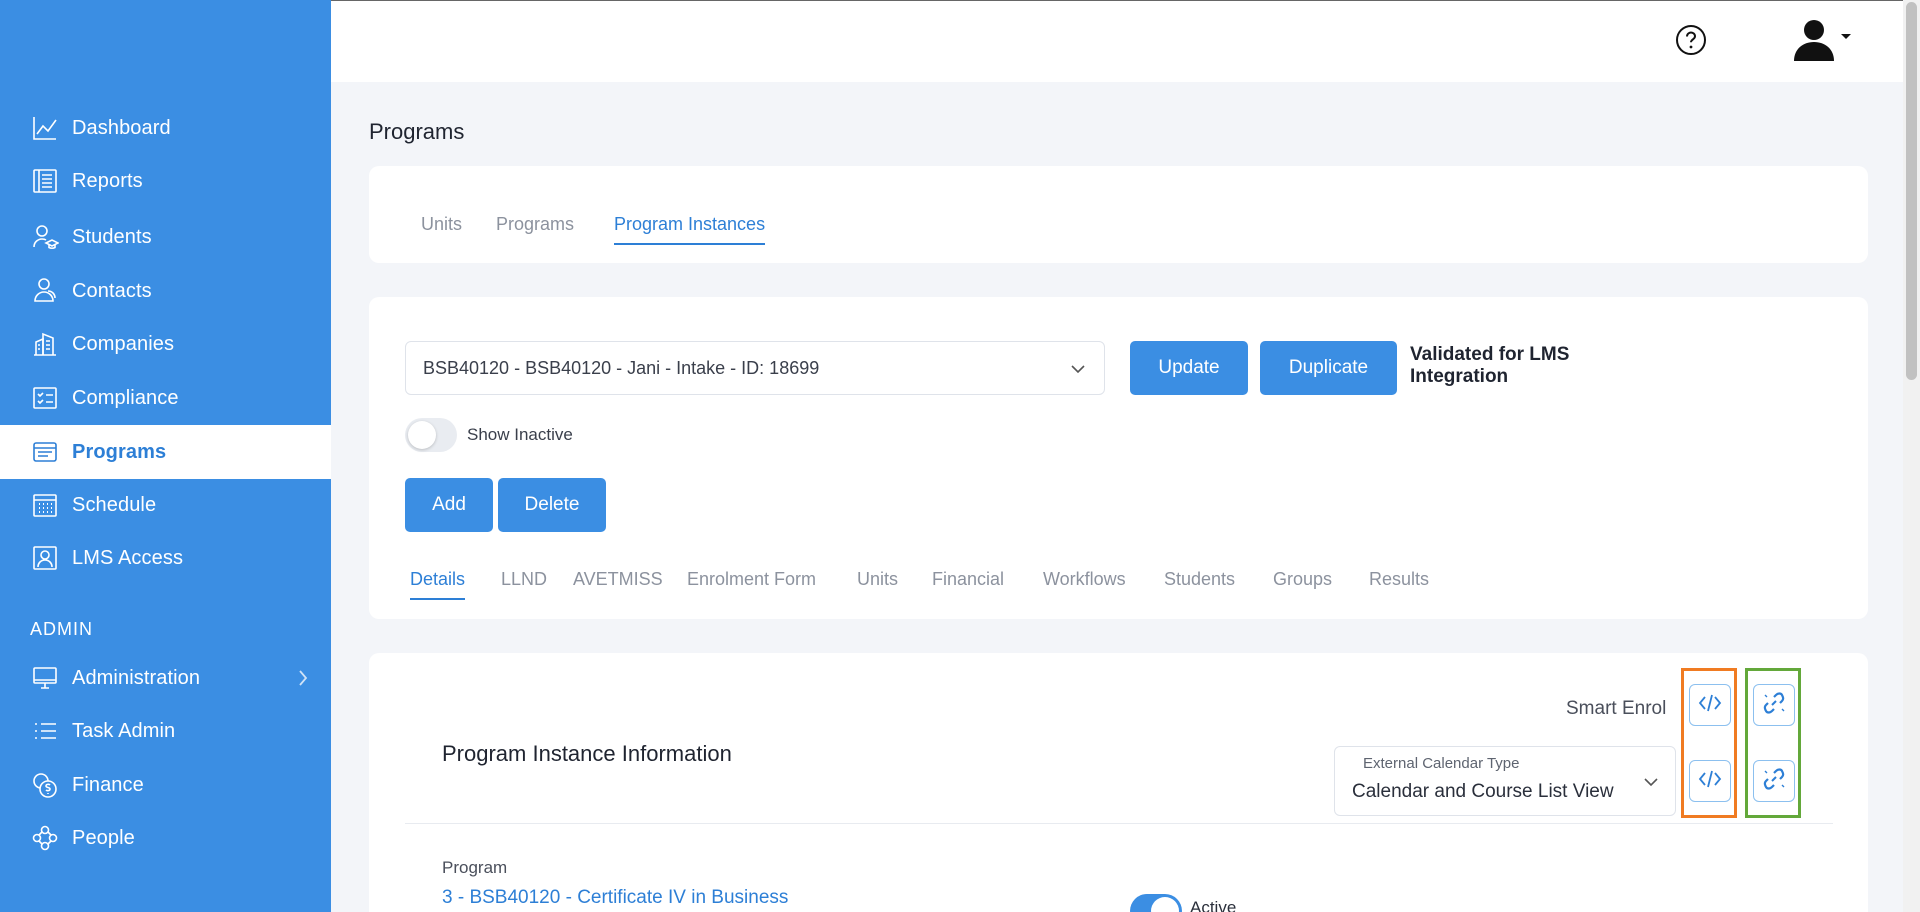 The width and height of the screenshot is (1920, 912). I want to click on subtab-units: Units, so click(877, 579).